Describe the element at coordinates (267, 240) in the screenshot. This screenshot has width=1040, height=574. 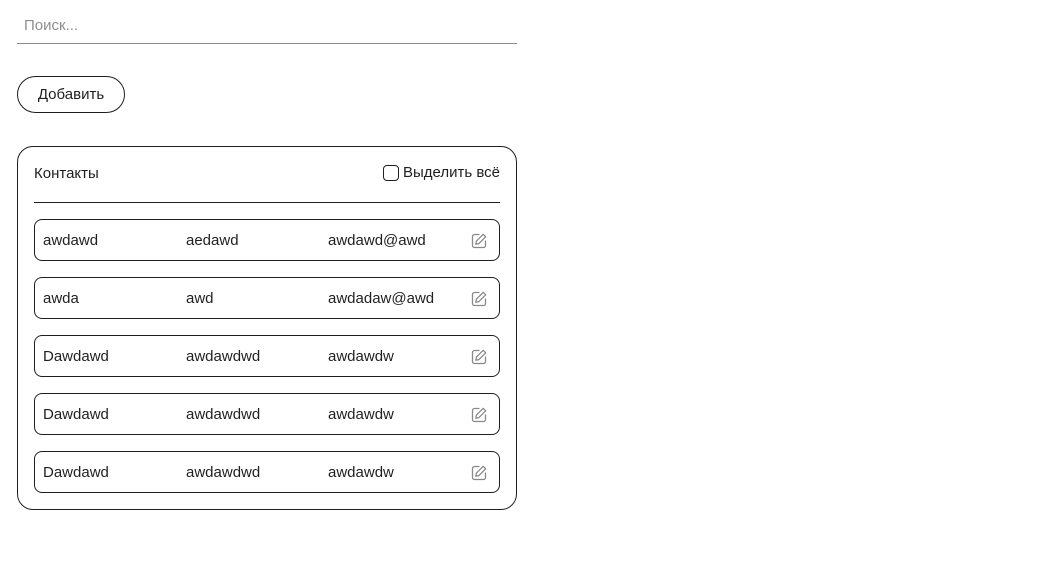
I see `contact-row: awdawd aedawd awdawd@awd` at that location.